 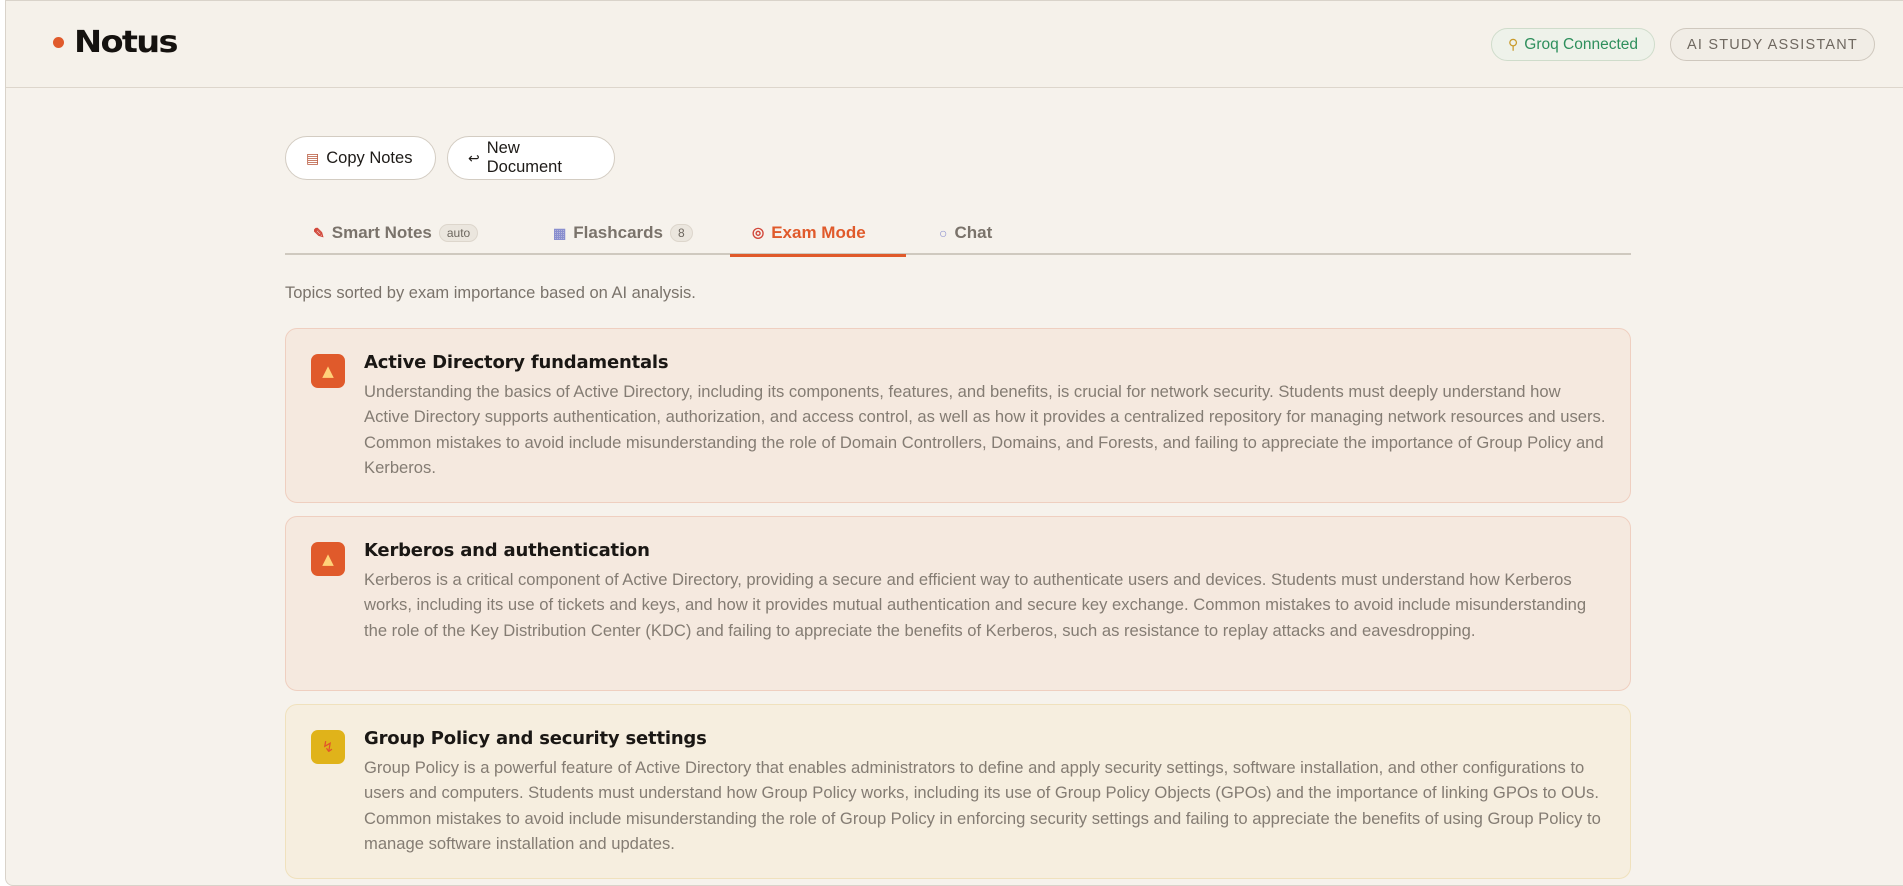 What do you see at coordinates (535, 738) in the screenshot?
I see `topic-title: Group Policy and security settings` at bounding box center [535, 738].